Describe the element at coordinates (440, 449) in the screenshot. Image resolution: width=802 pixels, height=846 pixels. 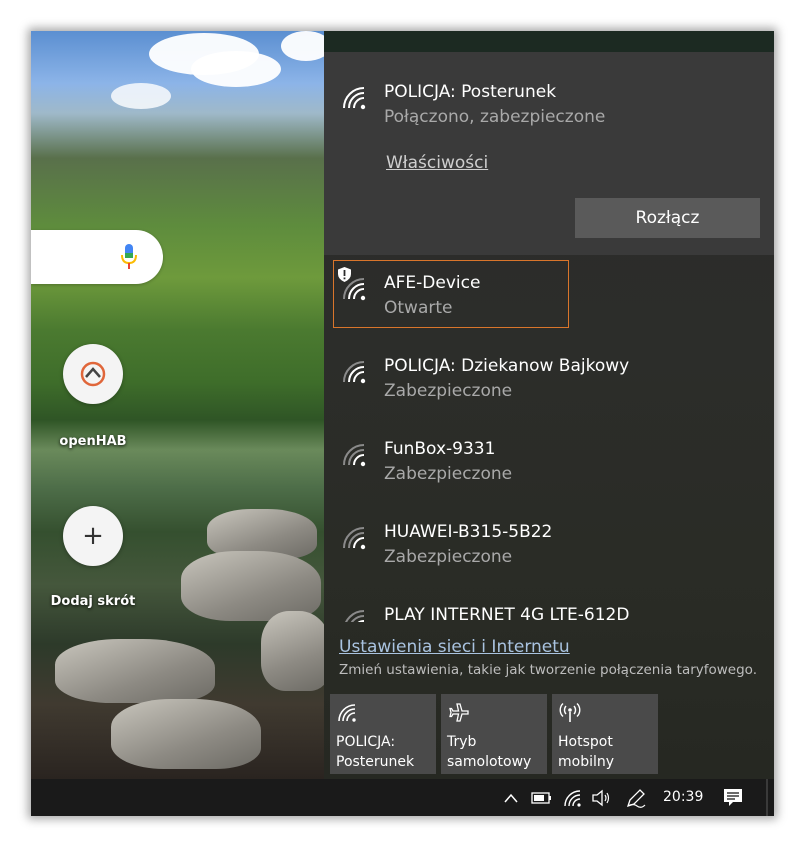
I see `network-name: FunBox-9331` at that location.